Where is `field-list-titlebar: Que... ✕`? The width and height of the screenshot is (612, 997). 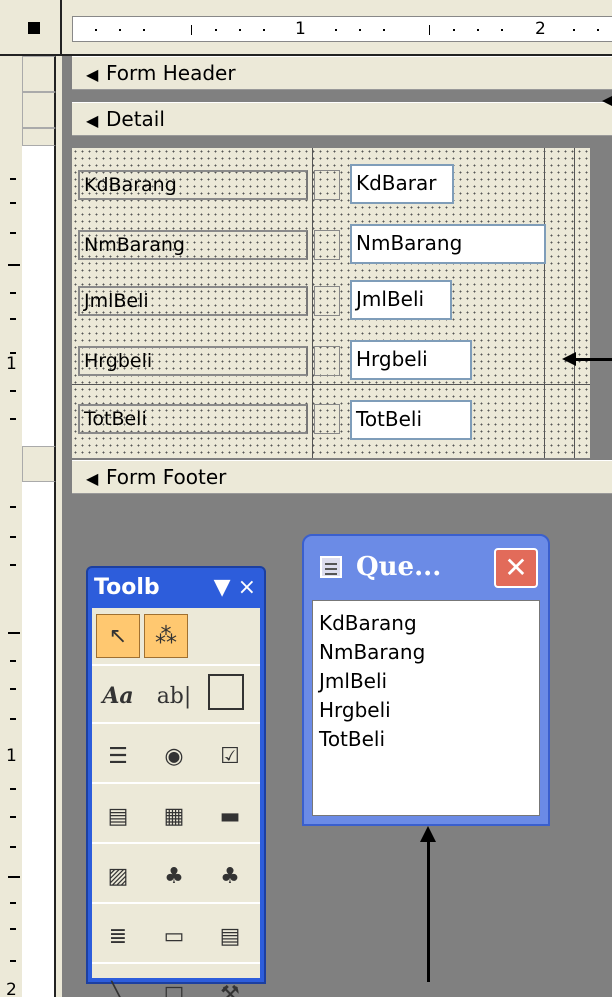
field-list-titlebar: Que... ✕ is located at coordinates (426, 567).